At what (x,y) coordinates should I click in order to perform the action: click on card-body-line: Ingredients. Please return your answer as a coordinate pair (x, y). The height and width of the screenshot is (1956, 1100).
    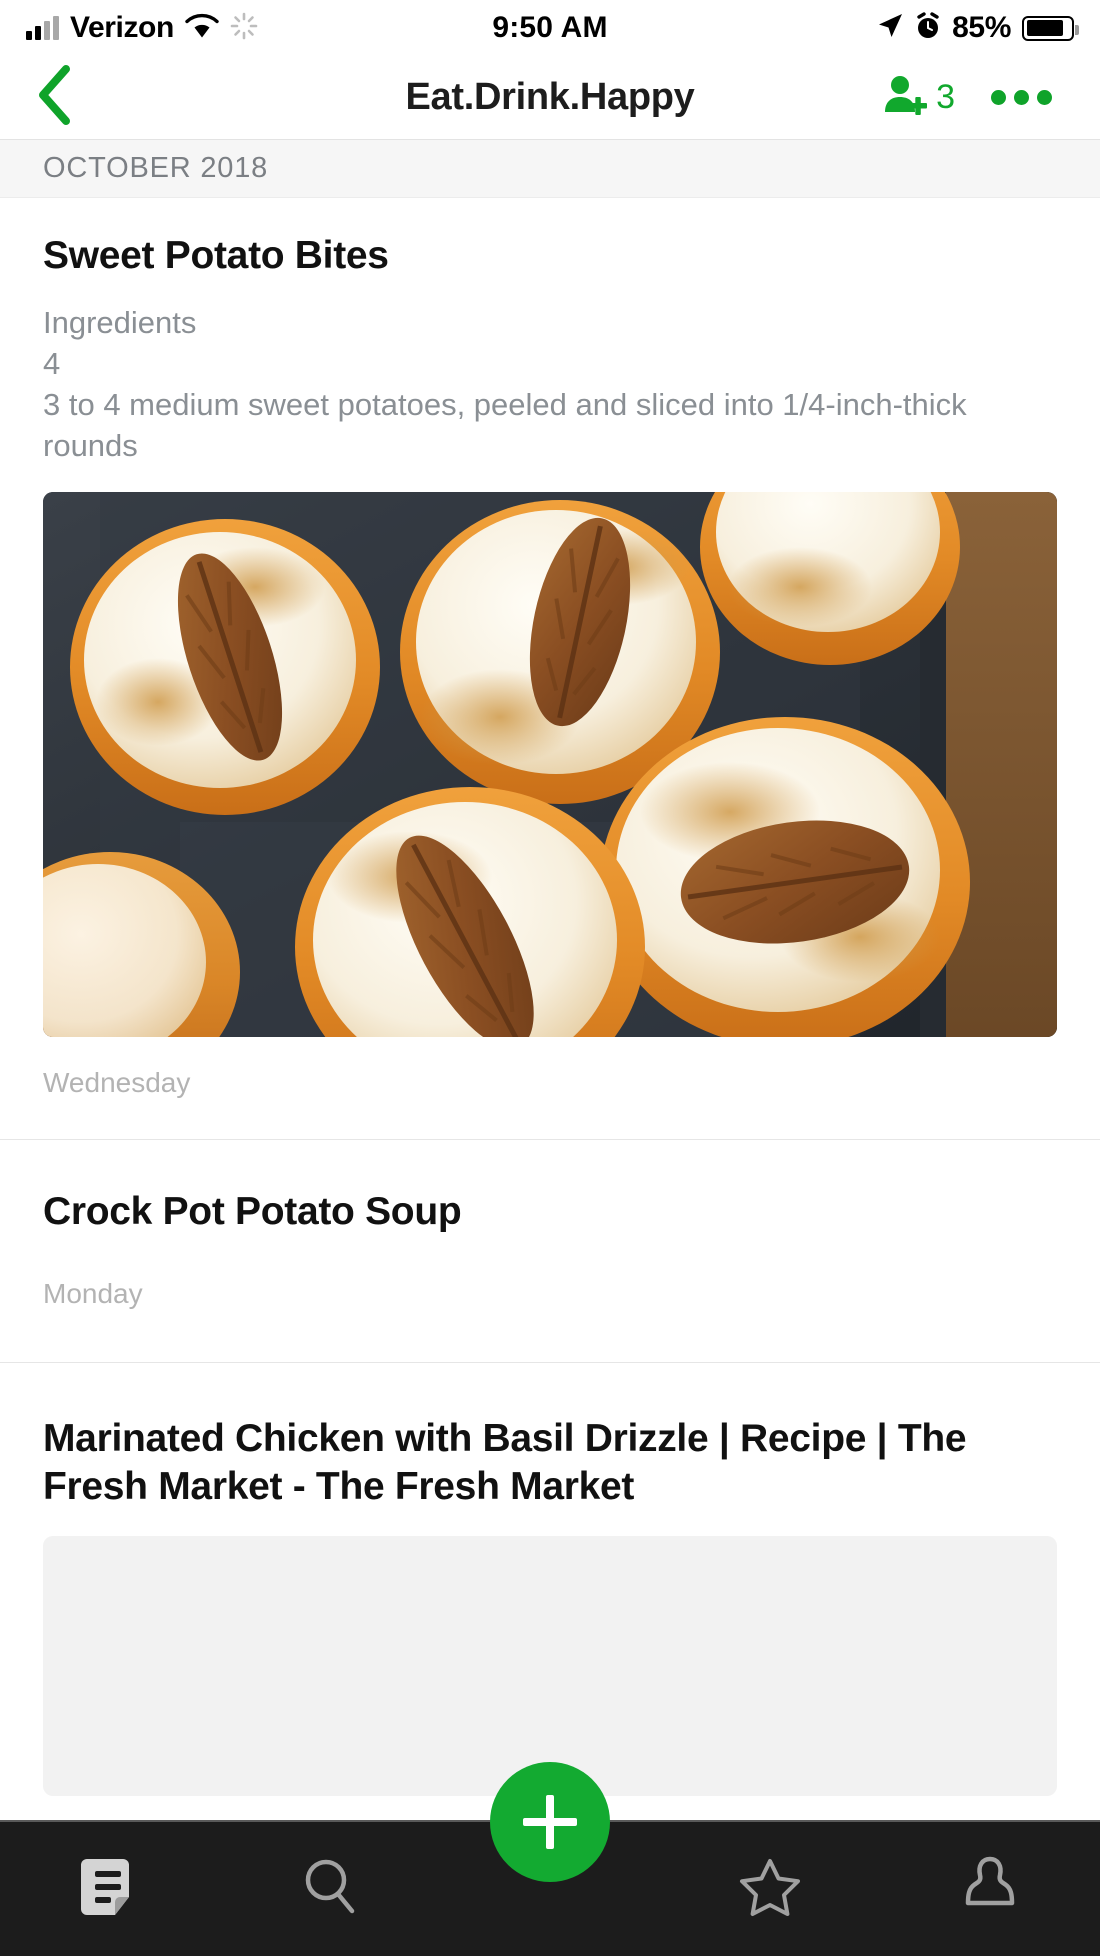
    Looking at the image, I should click on (120, 322).